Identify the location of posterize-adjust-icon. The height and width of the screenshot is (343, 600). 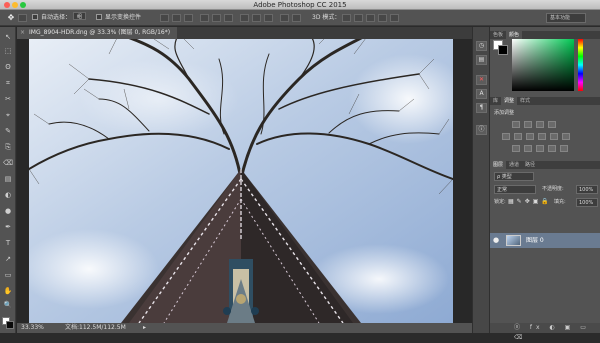
(528, 148).